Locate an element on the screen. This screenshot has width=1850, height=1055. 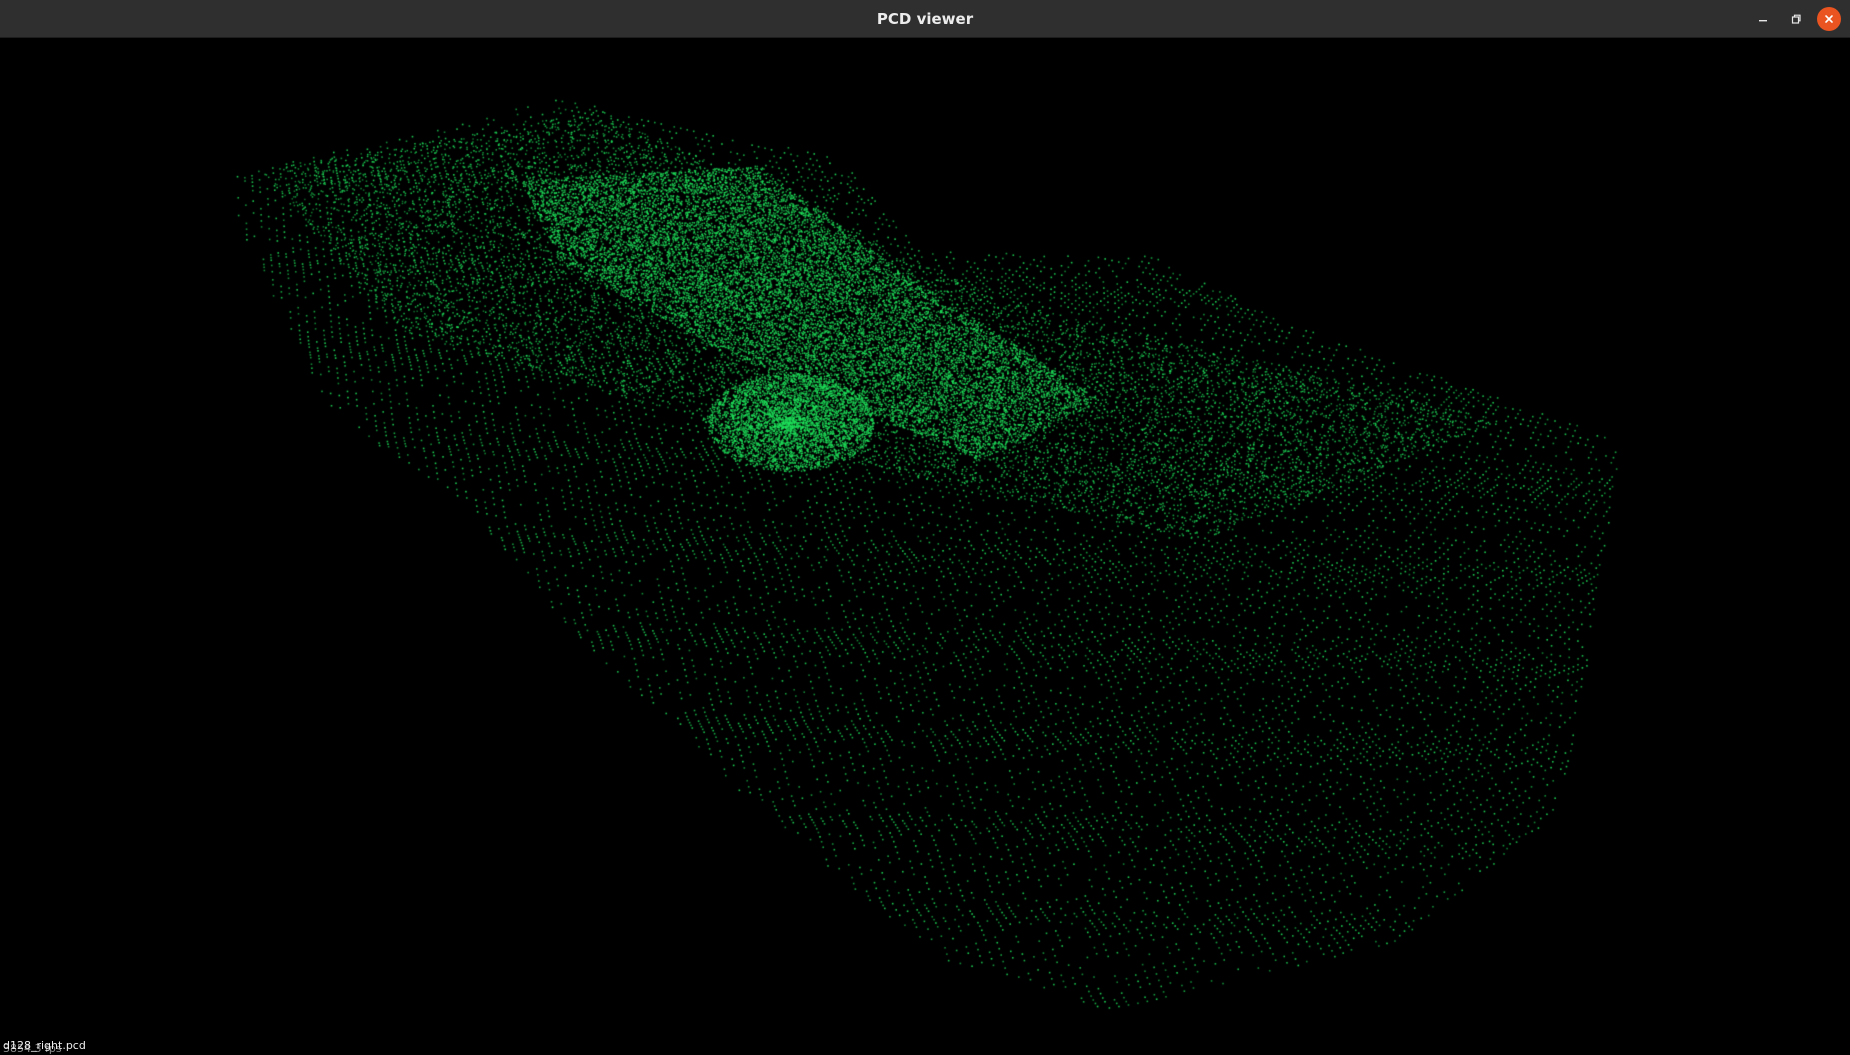
close-icon is located at coordinates (1829, 19).